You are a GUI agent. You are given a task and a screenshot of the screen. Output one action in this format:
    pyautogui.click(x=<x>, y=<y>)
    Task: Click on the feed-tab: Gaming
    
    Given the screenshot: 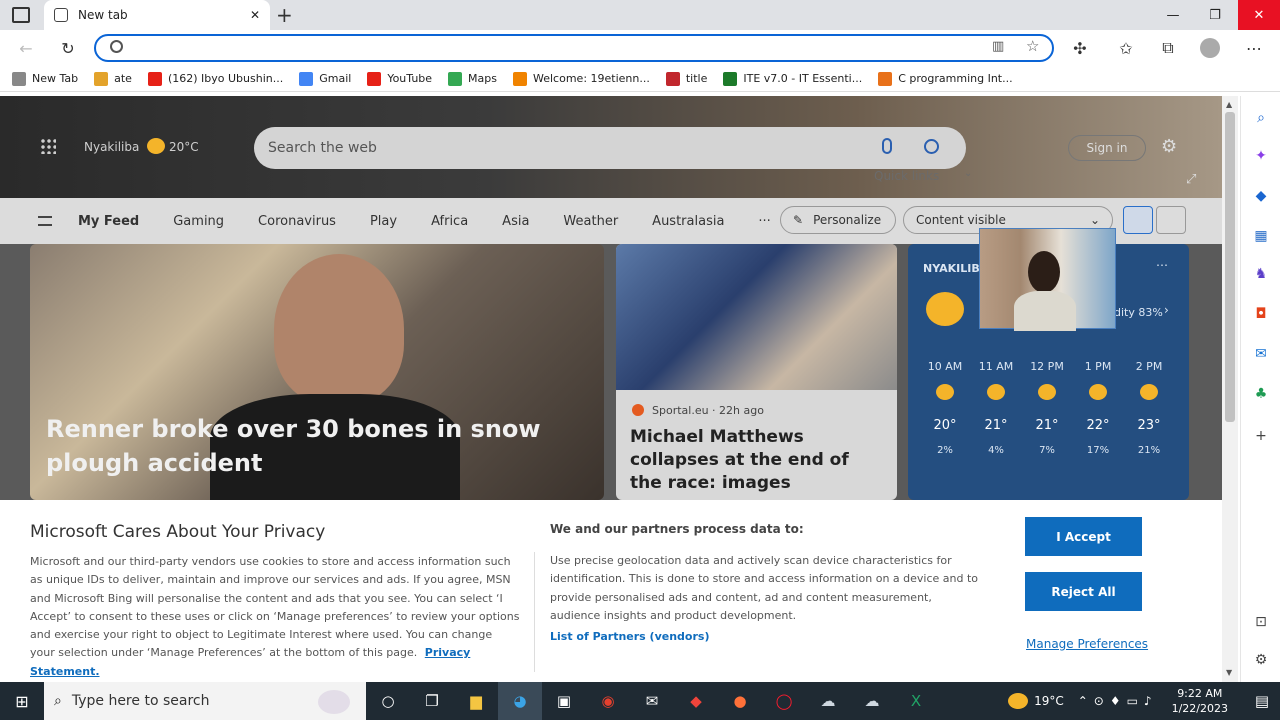 What is the action you would take?
    pyautogui.click(x=198, y=221)
    